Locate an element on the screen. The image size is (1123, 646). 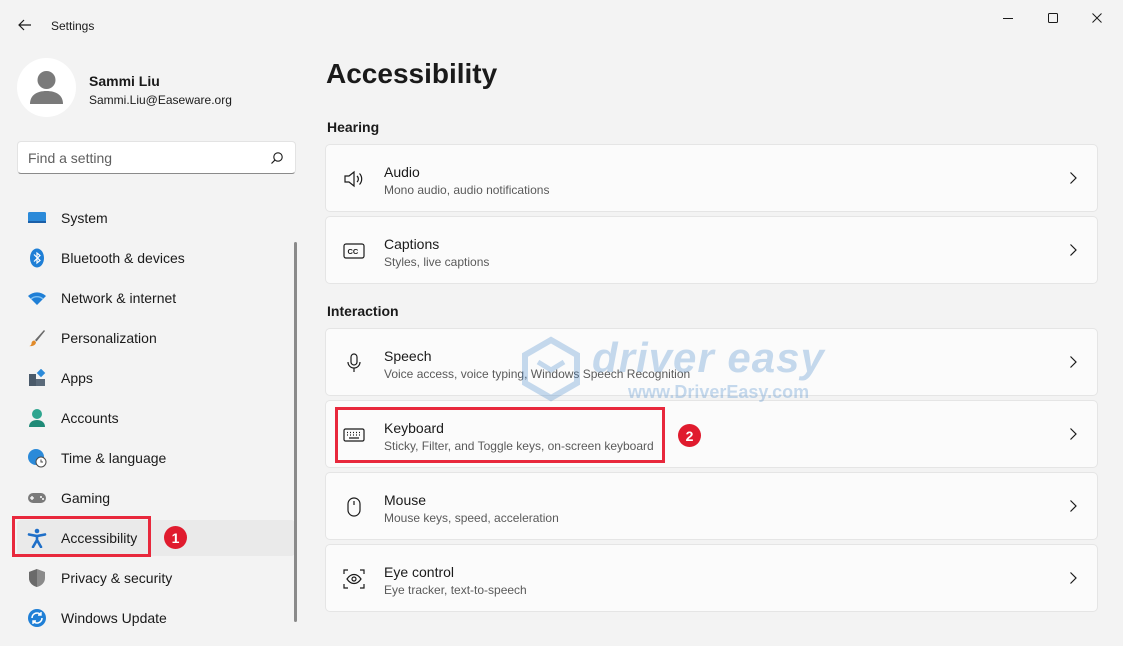
speaker-icon is located at coordinates (354, 179).